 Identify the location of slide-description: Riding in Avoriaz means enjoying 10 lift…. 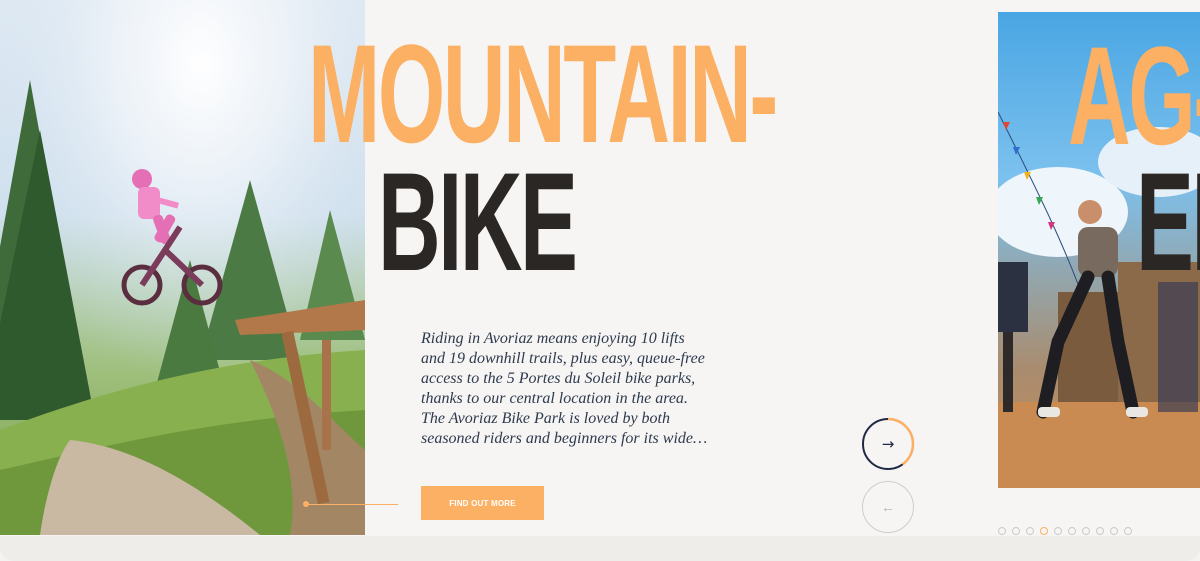
(564, 388).